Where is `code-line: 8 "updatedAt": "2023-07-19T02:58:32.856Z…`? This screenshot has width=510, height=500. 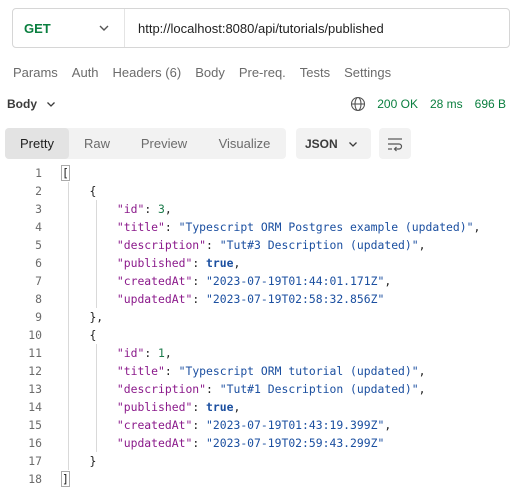
code-line: 8 "updatedAt": "2023-07-19T02:58:32.856Z… is located at coordinates (255, 299).